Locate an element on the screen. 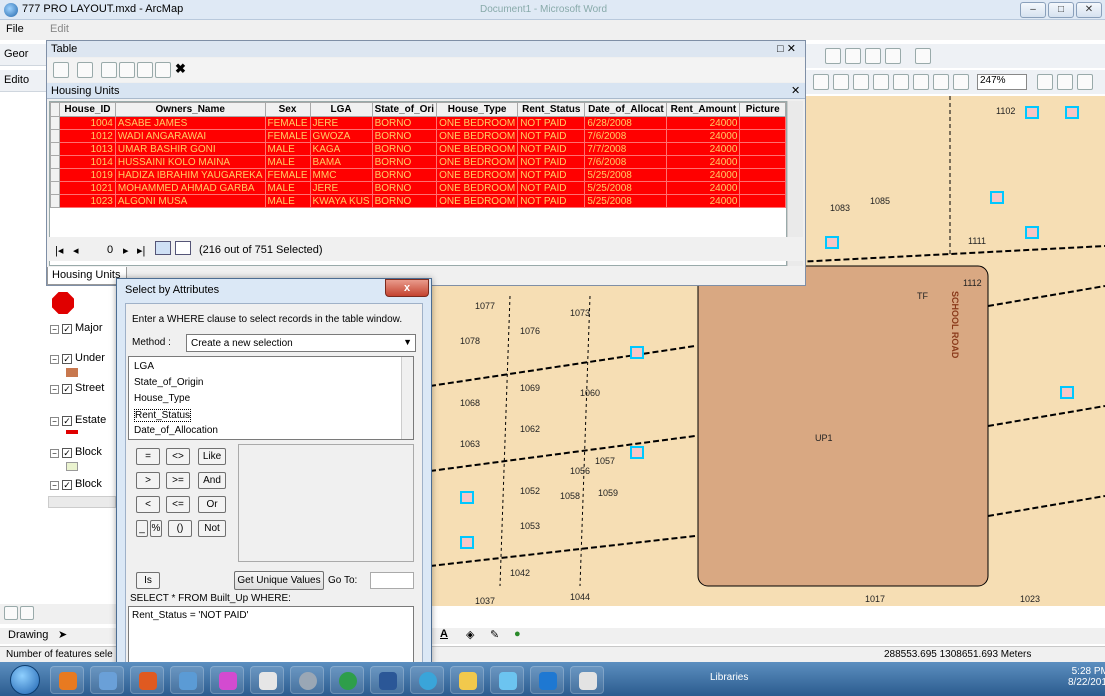  layout-view-icon is located at coordinates (1045, 82).